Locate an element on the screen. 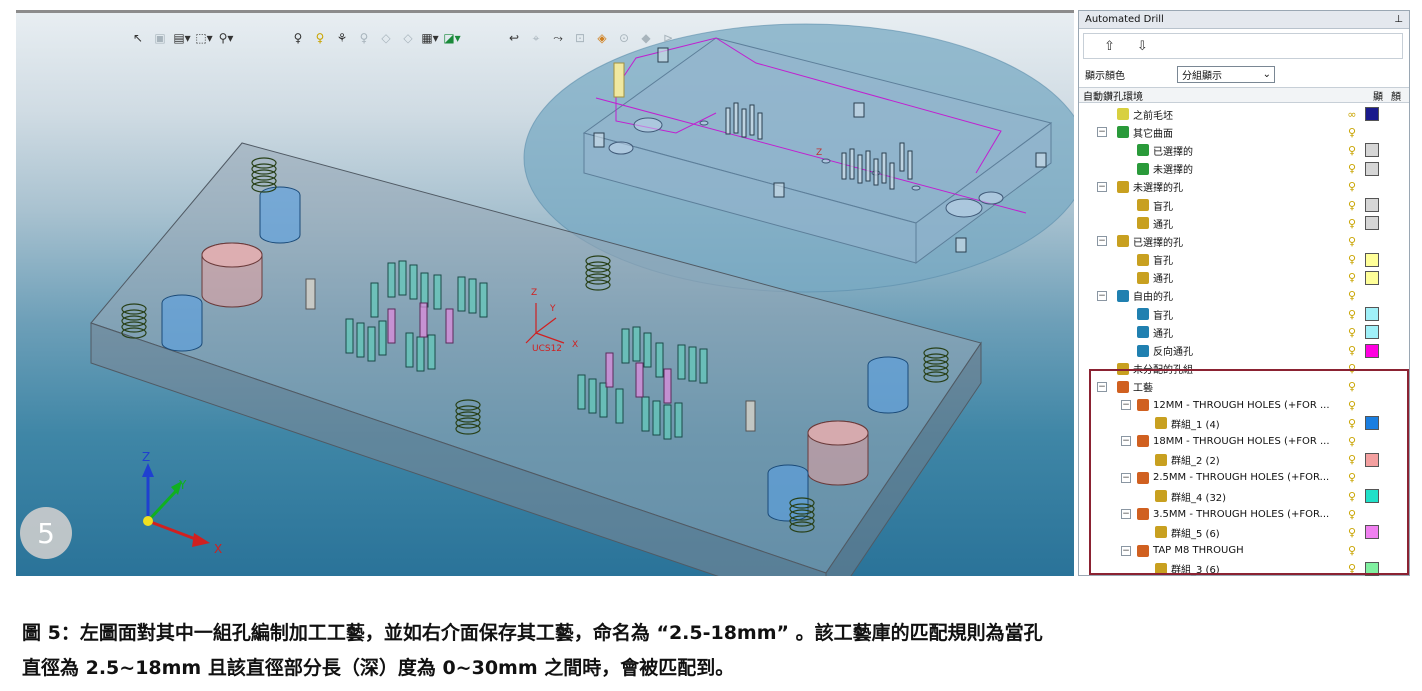 Image resolution: width=1422 pixels, height=691 pixels. tree-row: 未分配的孔組 ♀ is located at coordinates (1244, 369).